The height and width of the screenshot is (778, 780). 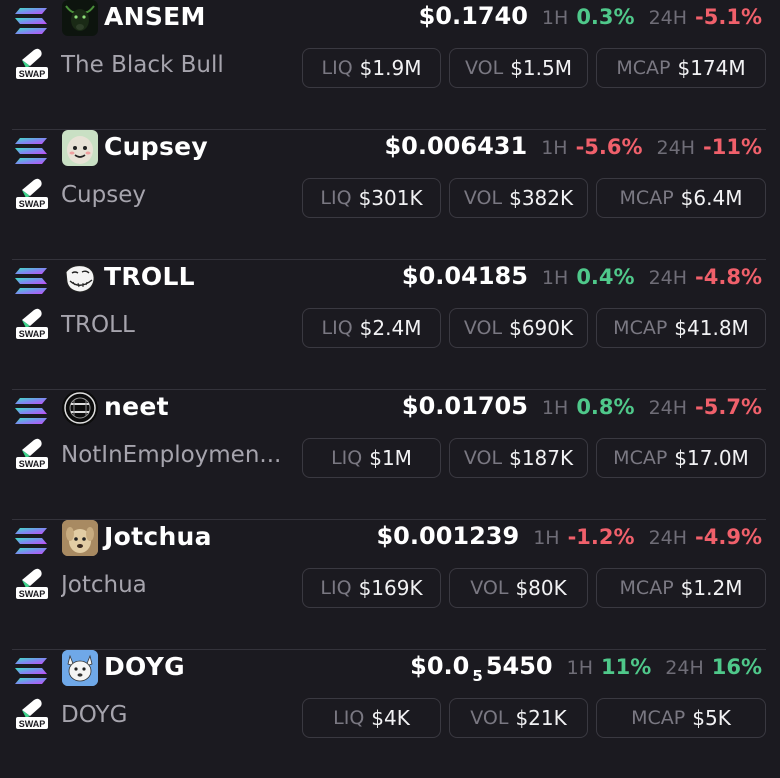 What do you see at coordinates (711, 588) in the screenshot?
I see `mcap-value: $1.2M` at bounding box center [711, 588].